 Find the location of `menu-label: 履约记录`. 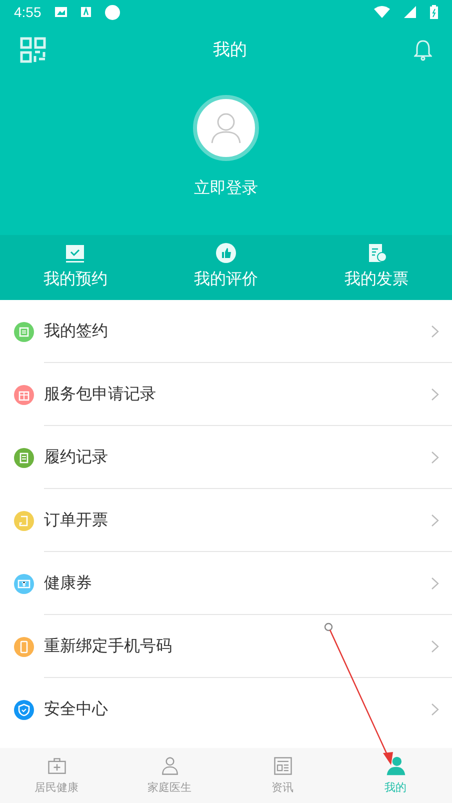

menu-label: 履约记录 is located at coordinates (76, 458).